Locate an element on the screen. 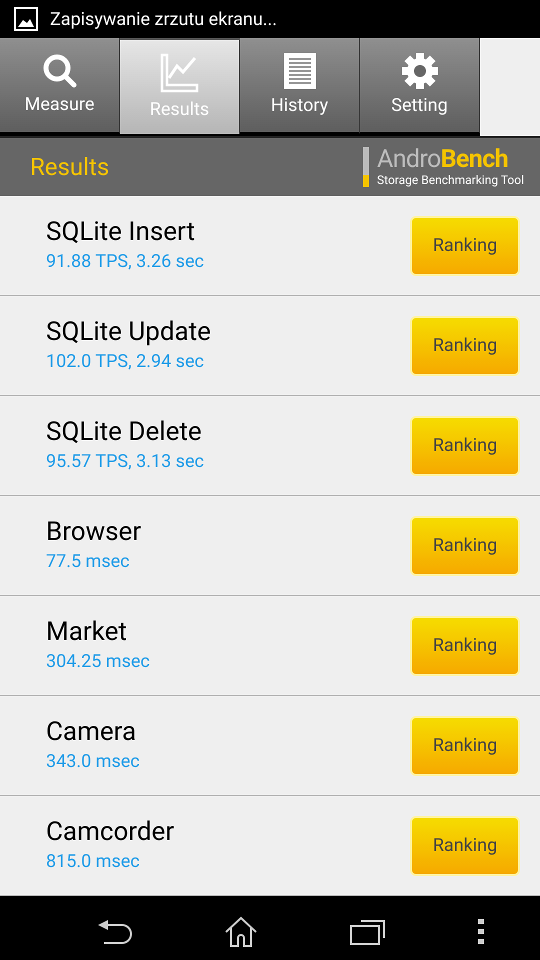 The image size is (540, 960). test-result: 102.0 TPS, 2.94 sec is located at coordinates (125, 362).